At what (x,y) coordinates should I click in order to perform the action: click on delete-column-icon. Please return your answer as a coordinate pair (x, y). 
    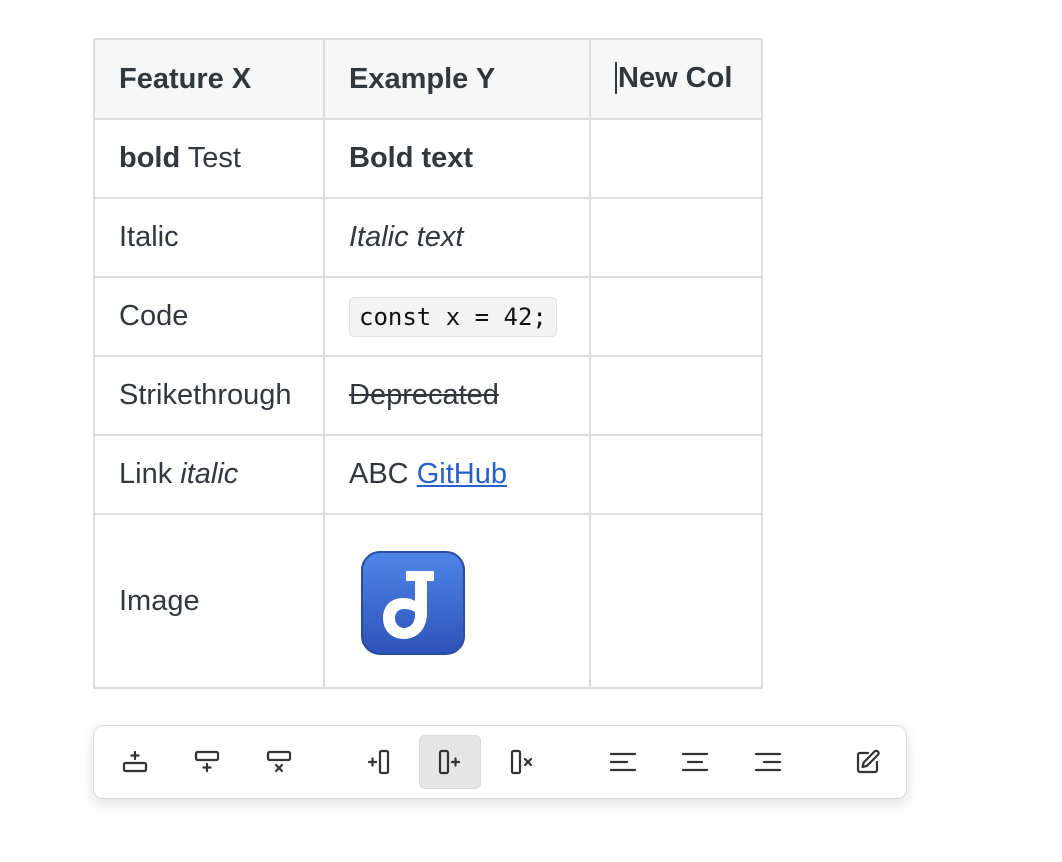
    Looking at the image, I should click on (521, 762).